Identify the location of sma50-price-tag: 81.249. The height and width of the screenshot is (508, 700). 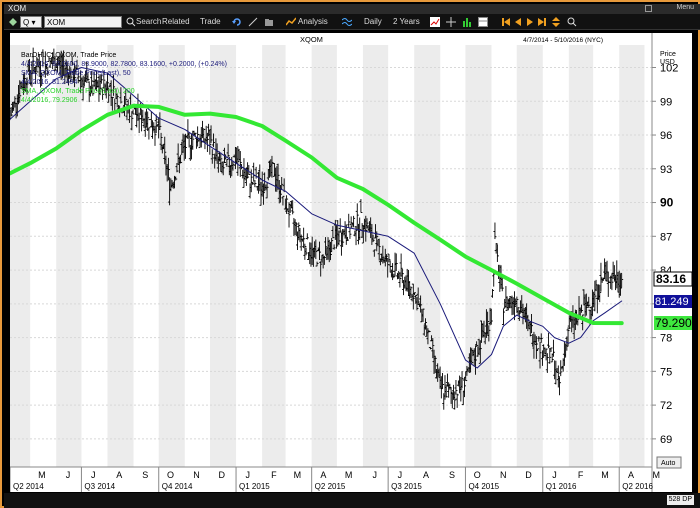
(673, 301).